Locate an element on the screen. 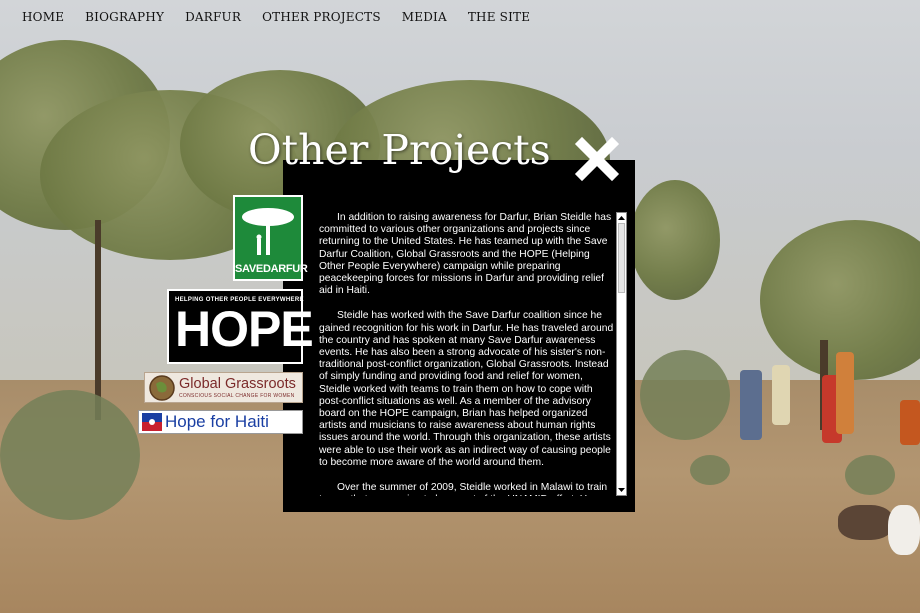 The image size is (920, 613). nav-home: HOME is located at coordinates (43, 17).